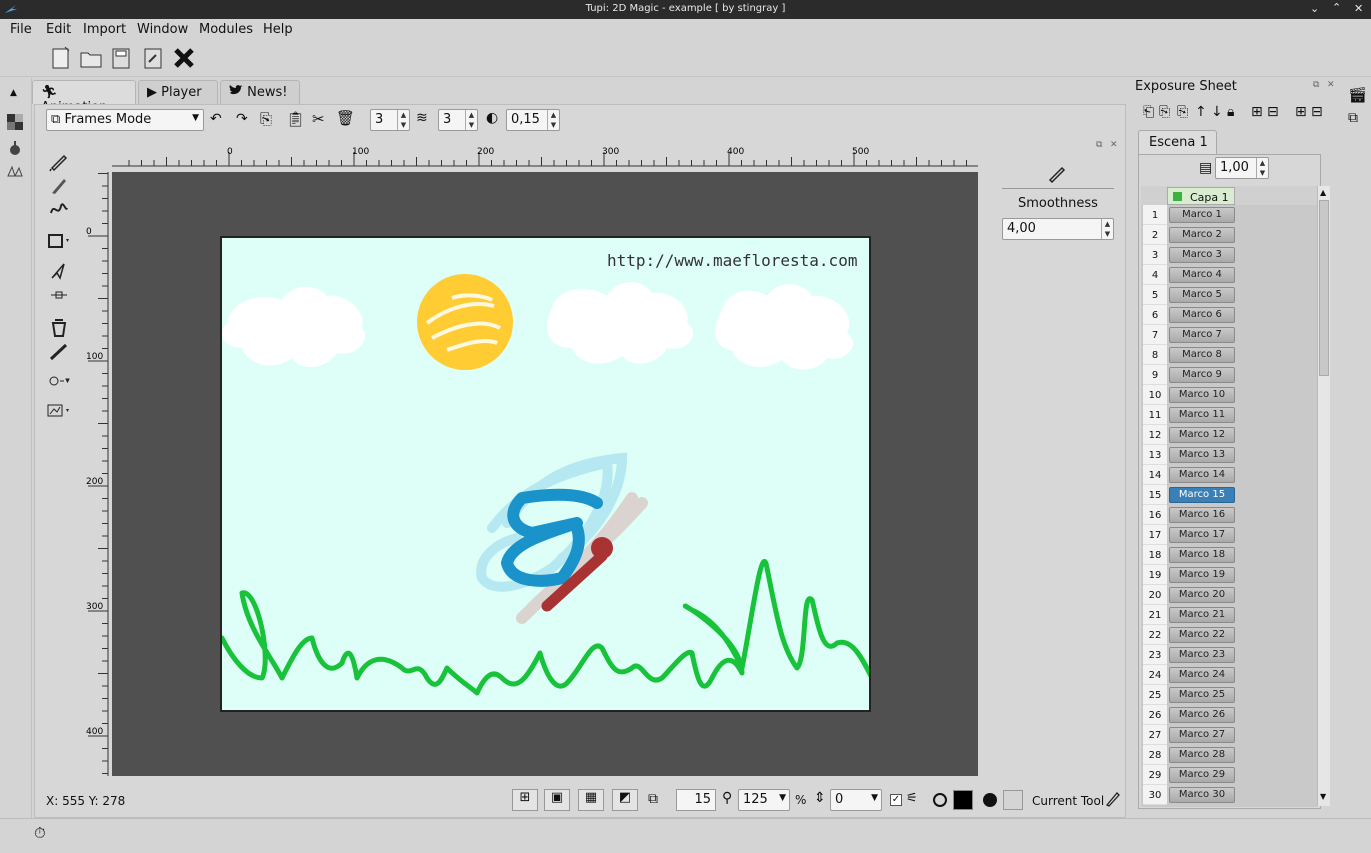  What do you see at coordinates (1148, 112) in the screenshot?
I see `insert-frame-icon: ⎗` at bounding box center [1148, 112].